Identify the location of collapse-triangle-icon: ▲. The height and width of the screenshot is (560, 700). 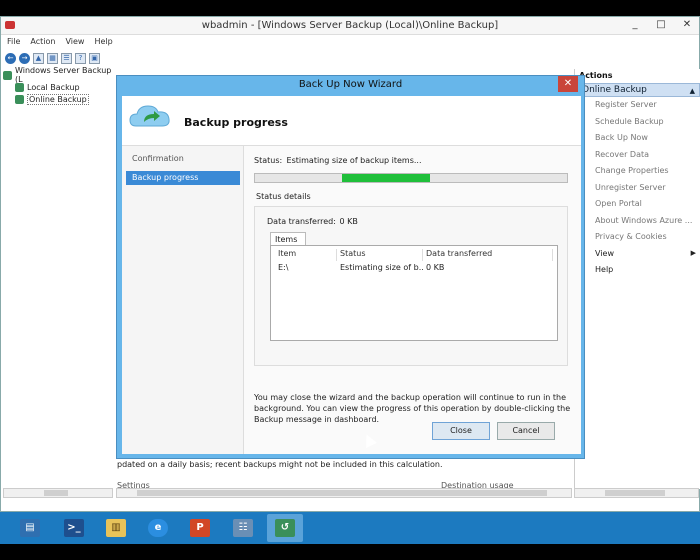
(692, 91).